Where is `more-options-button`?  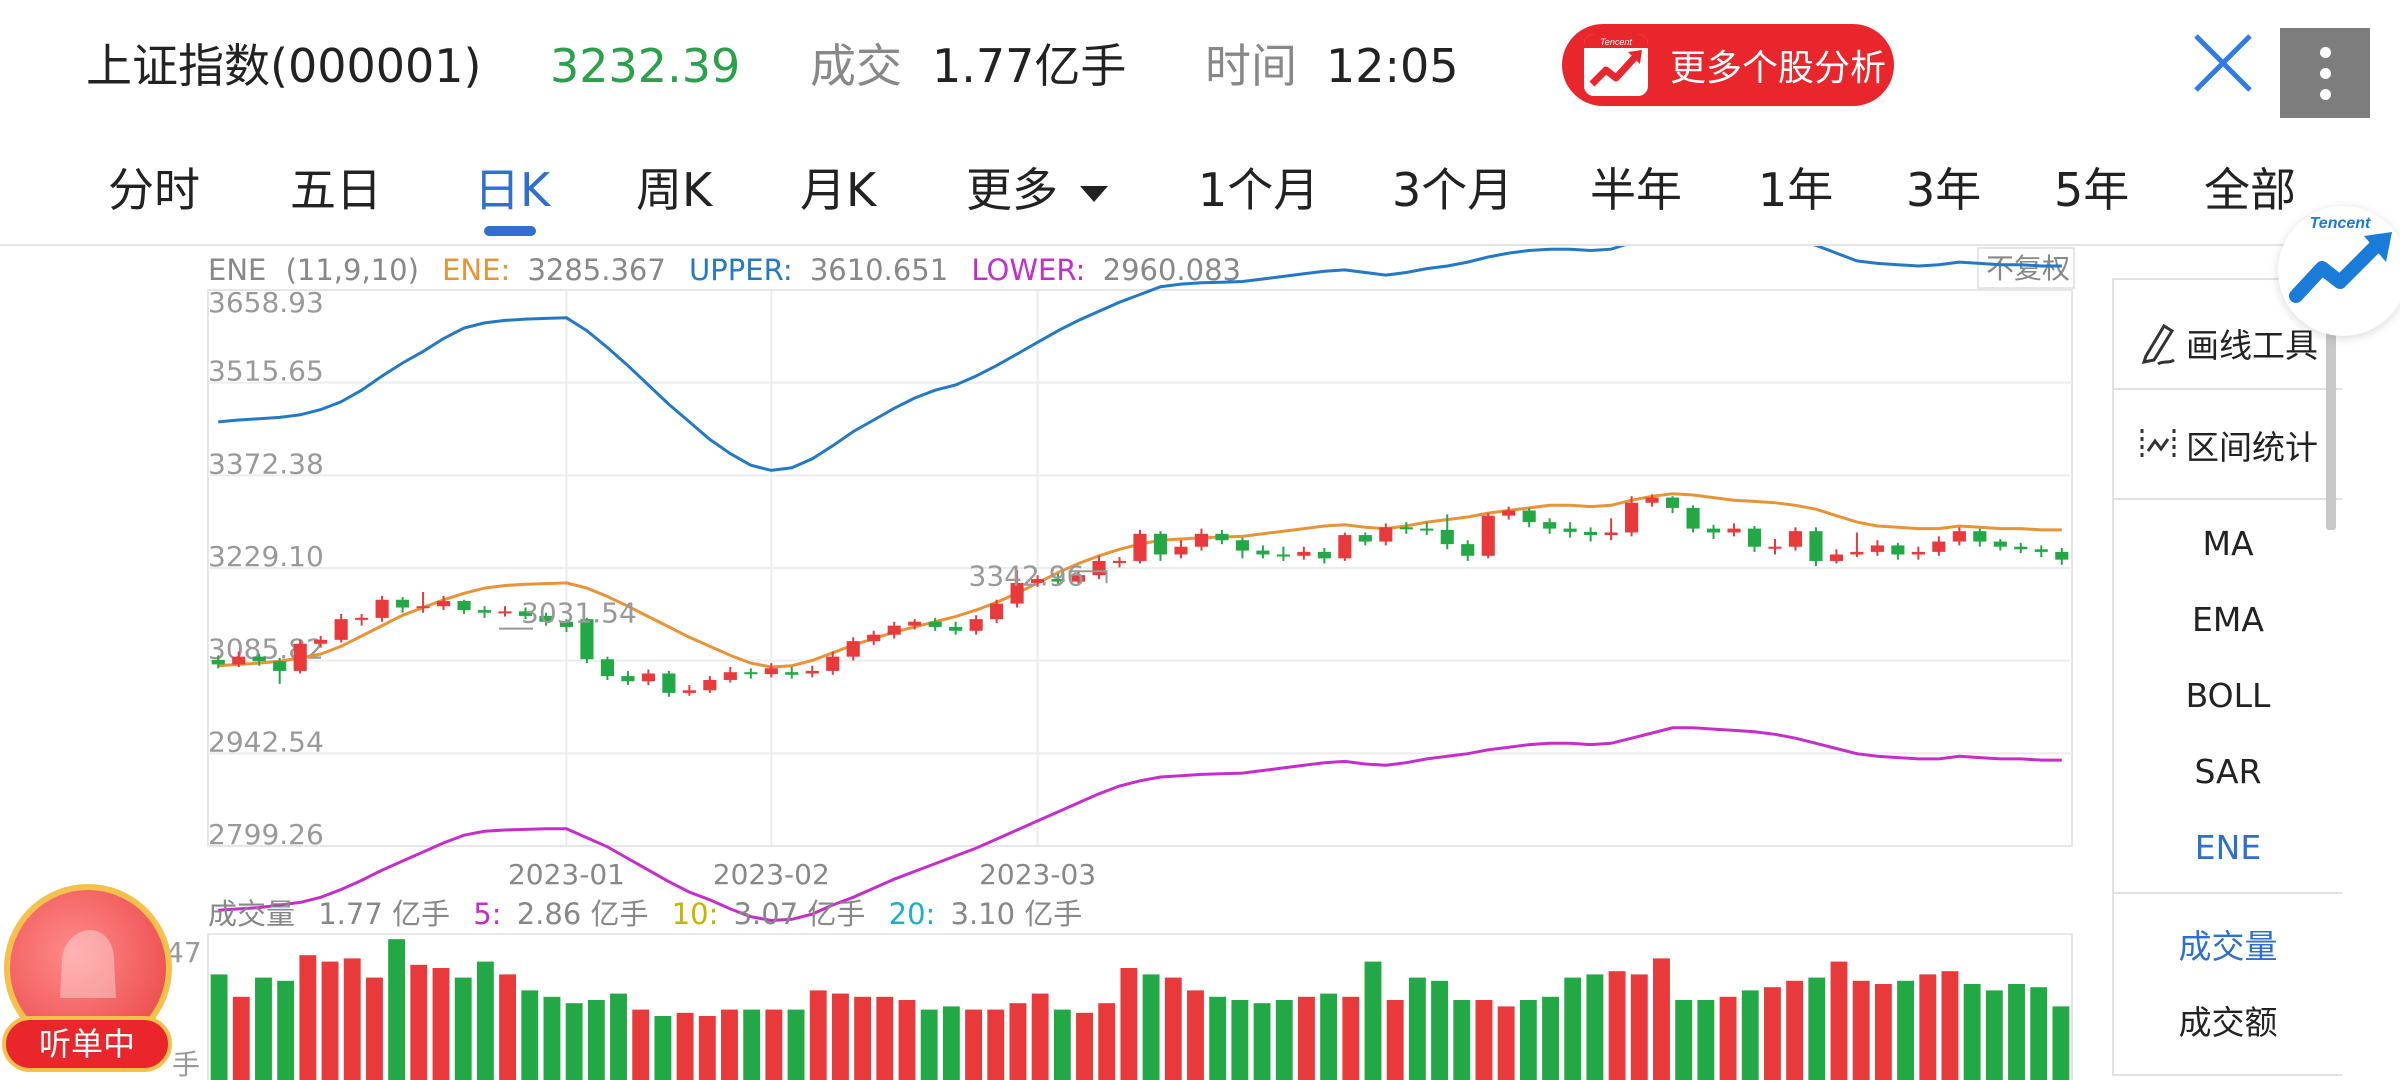 more-options-button is located at coordinates (2325, 73).